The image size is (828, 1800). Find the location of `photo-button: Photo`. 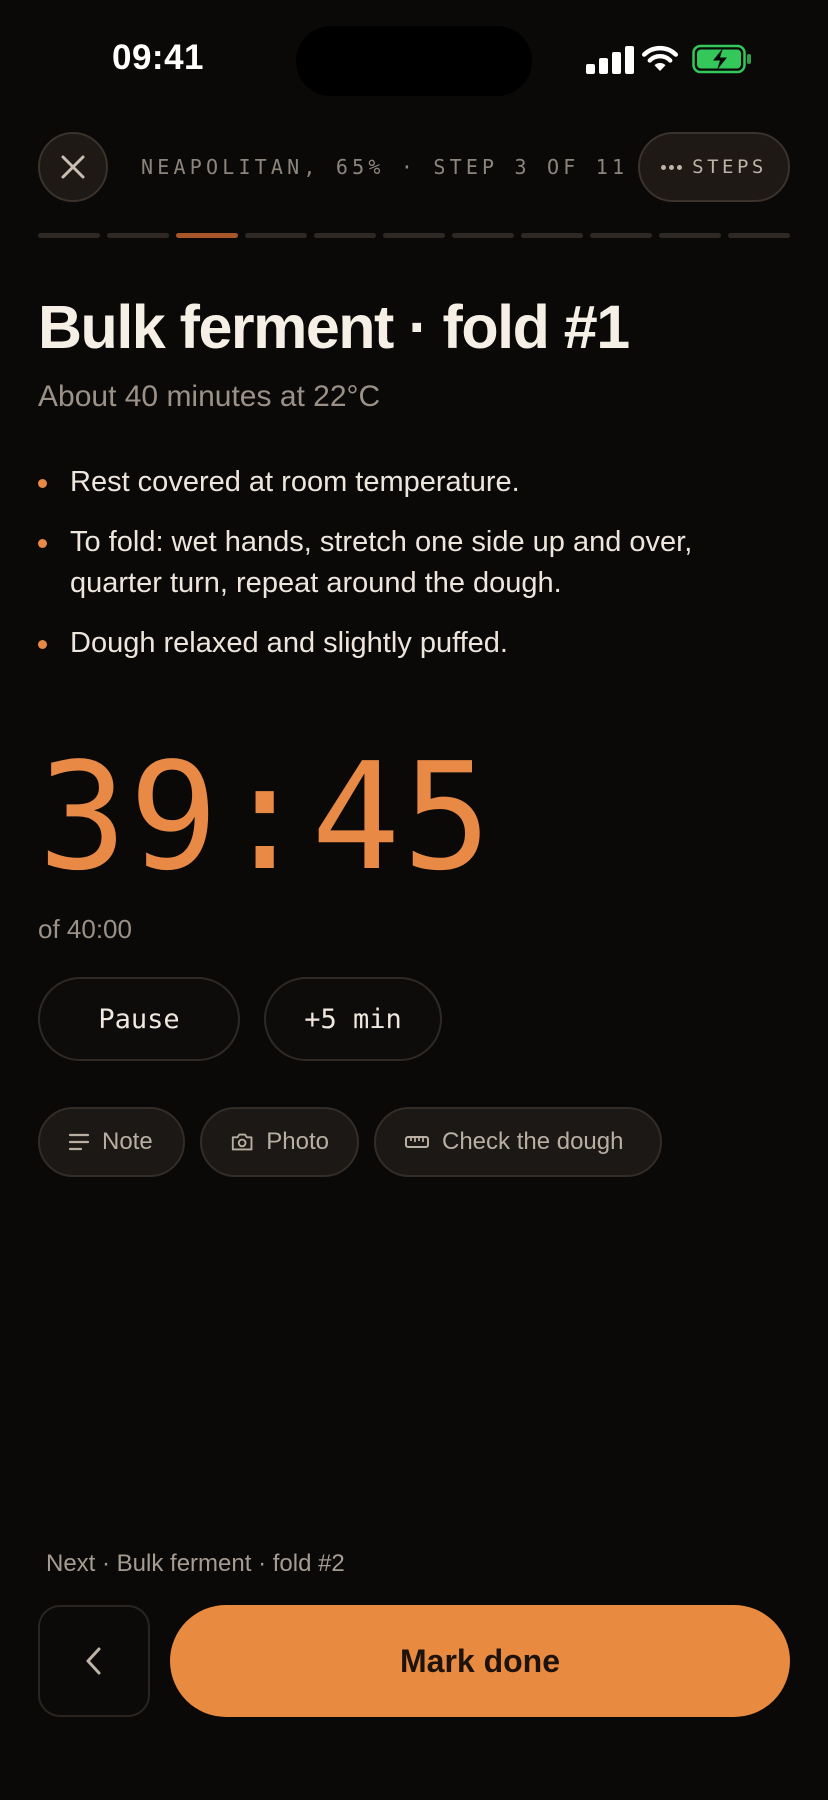

photo-button: Photo is located at coordinates (279, 1142).